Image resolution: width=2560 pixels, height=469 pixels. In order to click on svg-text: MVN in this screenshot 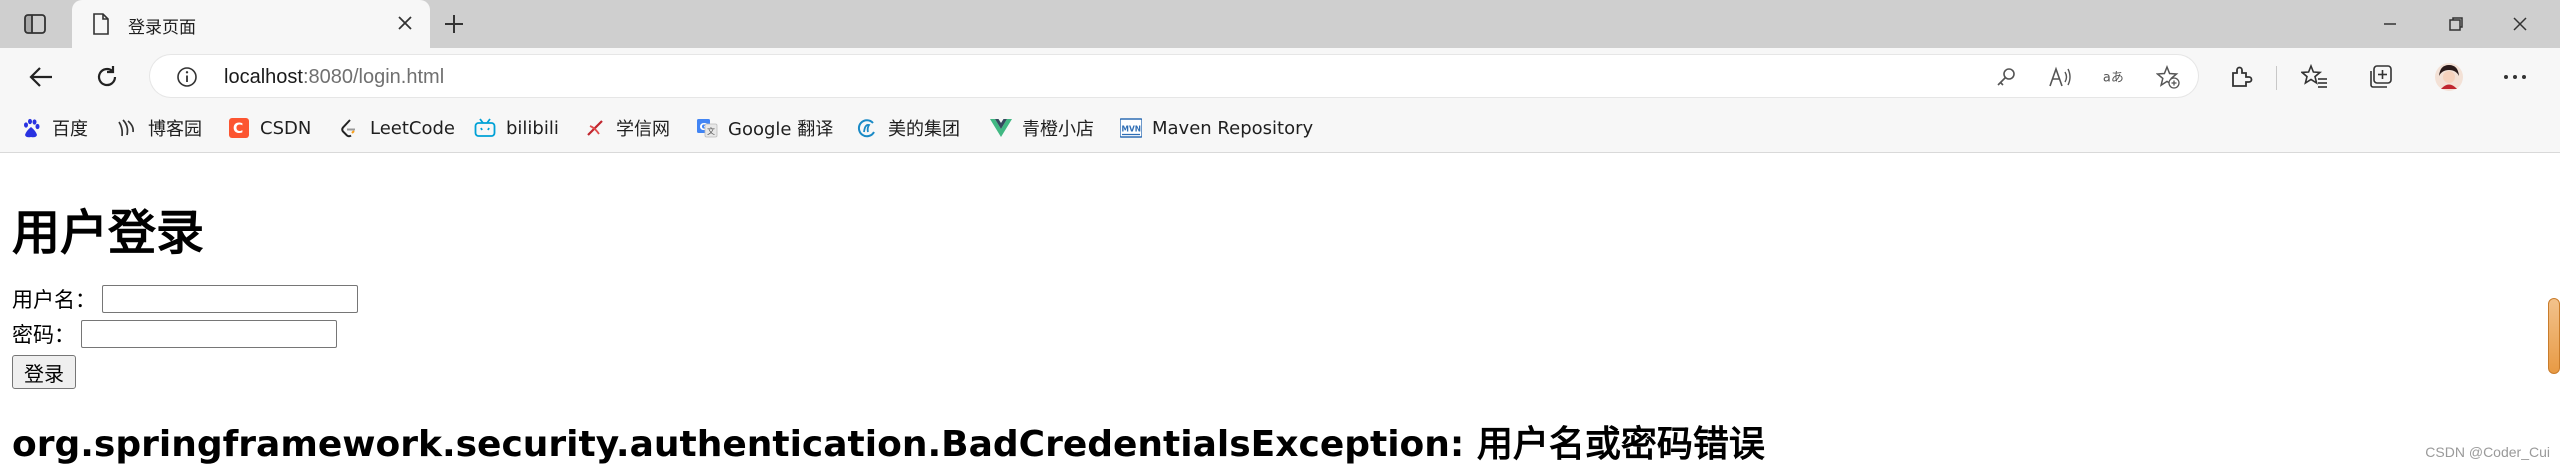, I will do `click(1132, 129)`.